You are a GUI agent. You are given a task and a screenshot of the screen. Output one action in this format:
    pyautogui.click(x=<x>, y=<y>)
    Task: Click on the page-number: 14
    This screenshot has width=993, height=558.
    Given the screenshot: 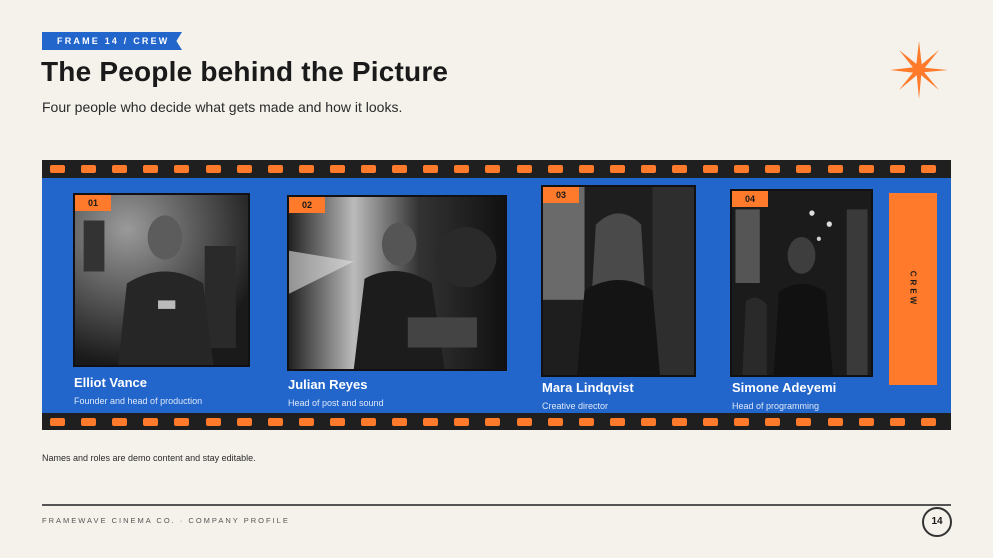 What is the action you would take?
    pyautogui.click(x=937, y=522)
    